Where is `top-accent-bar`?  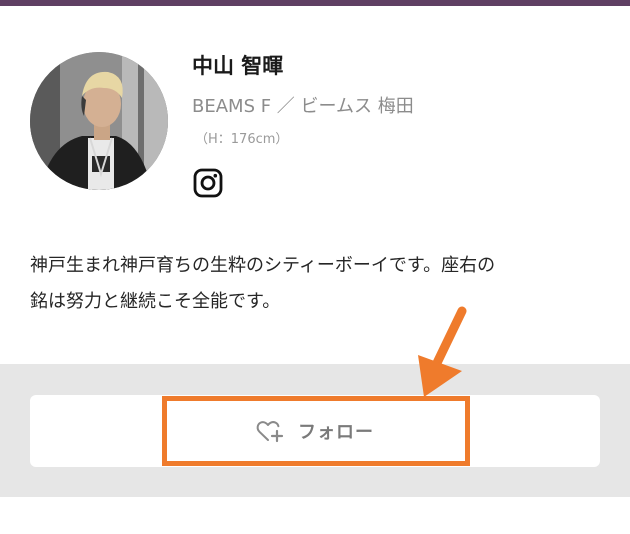 top-accent-bar is located at coordinates (315, 3).